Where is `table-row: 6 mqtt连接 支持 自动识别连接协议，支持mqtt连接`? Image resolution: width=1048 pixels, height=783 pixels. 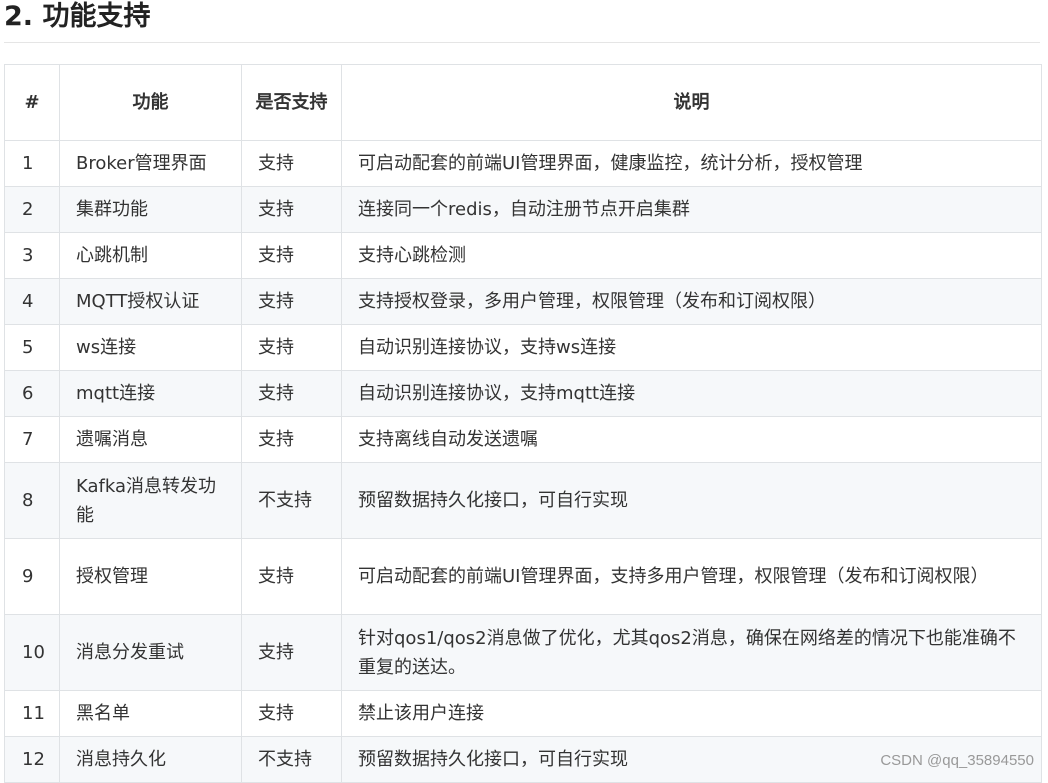
table-row: 6 mqtt连接 支持 自动识别连接协议，支持mqtt连接 is located at coordinates (523, 393).